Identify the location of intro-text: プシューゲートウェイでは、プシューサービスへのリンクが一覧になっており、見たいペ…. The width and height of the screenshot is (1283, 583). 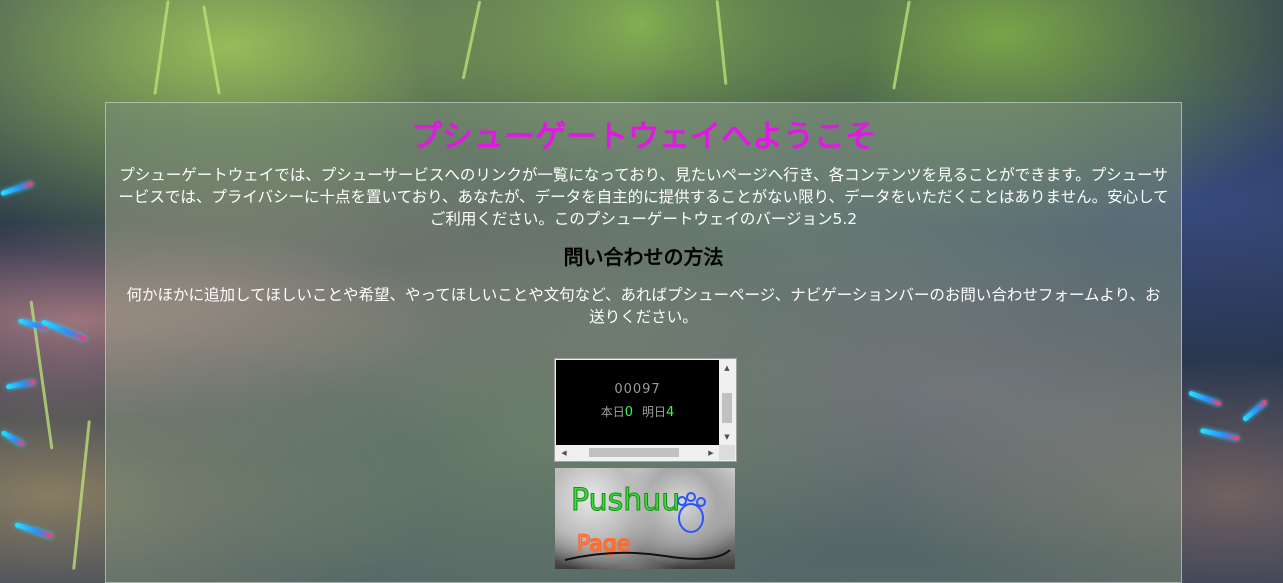
(643, 197).